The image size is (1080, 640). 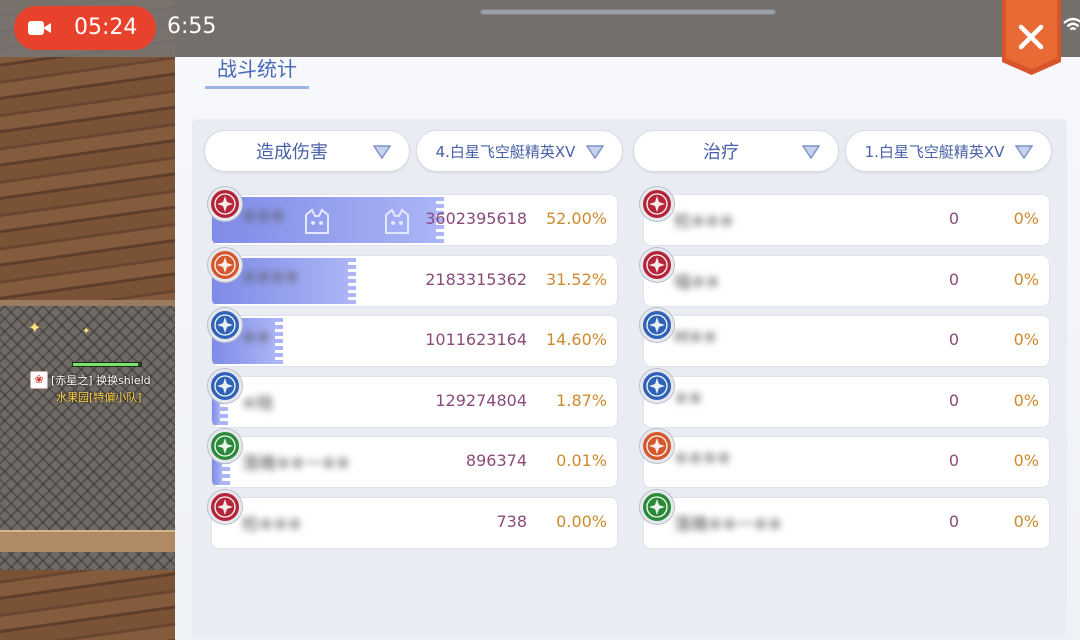 What do you see at coordinates (846, 280) in the screenshot?
I see `right-stat-row: 喵※※ 0 0%` at bounding box center [846, 280].